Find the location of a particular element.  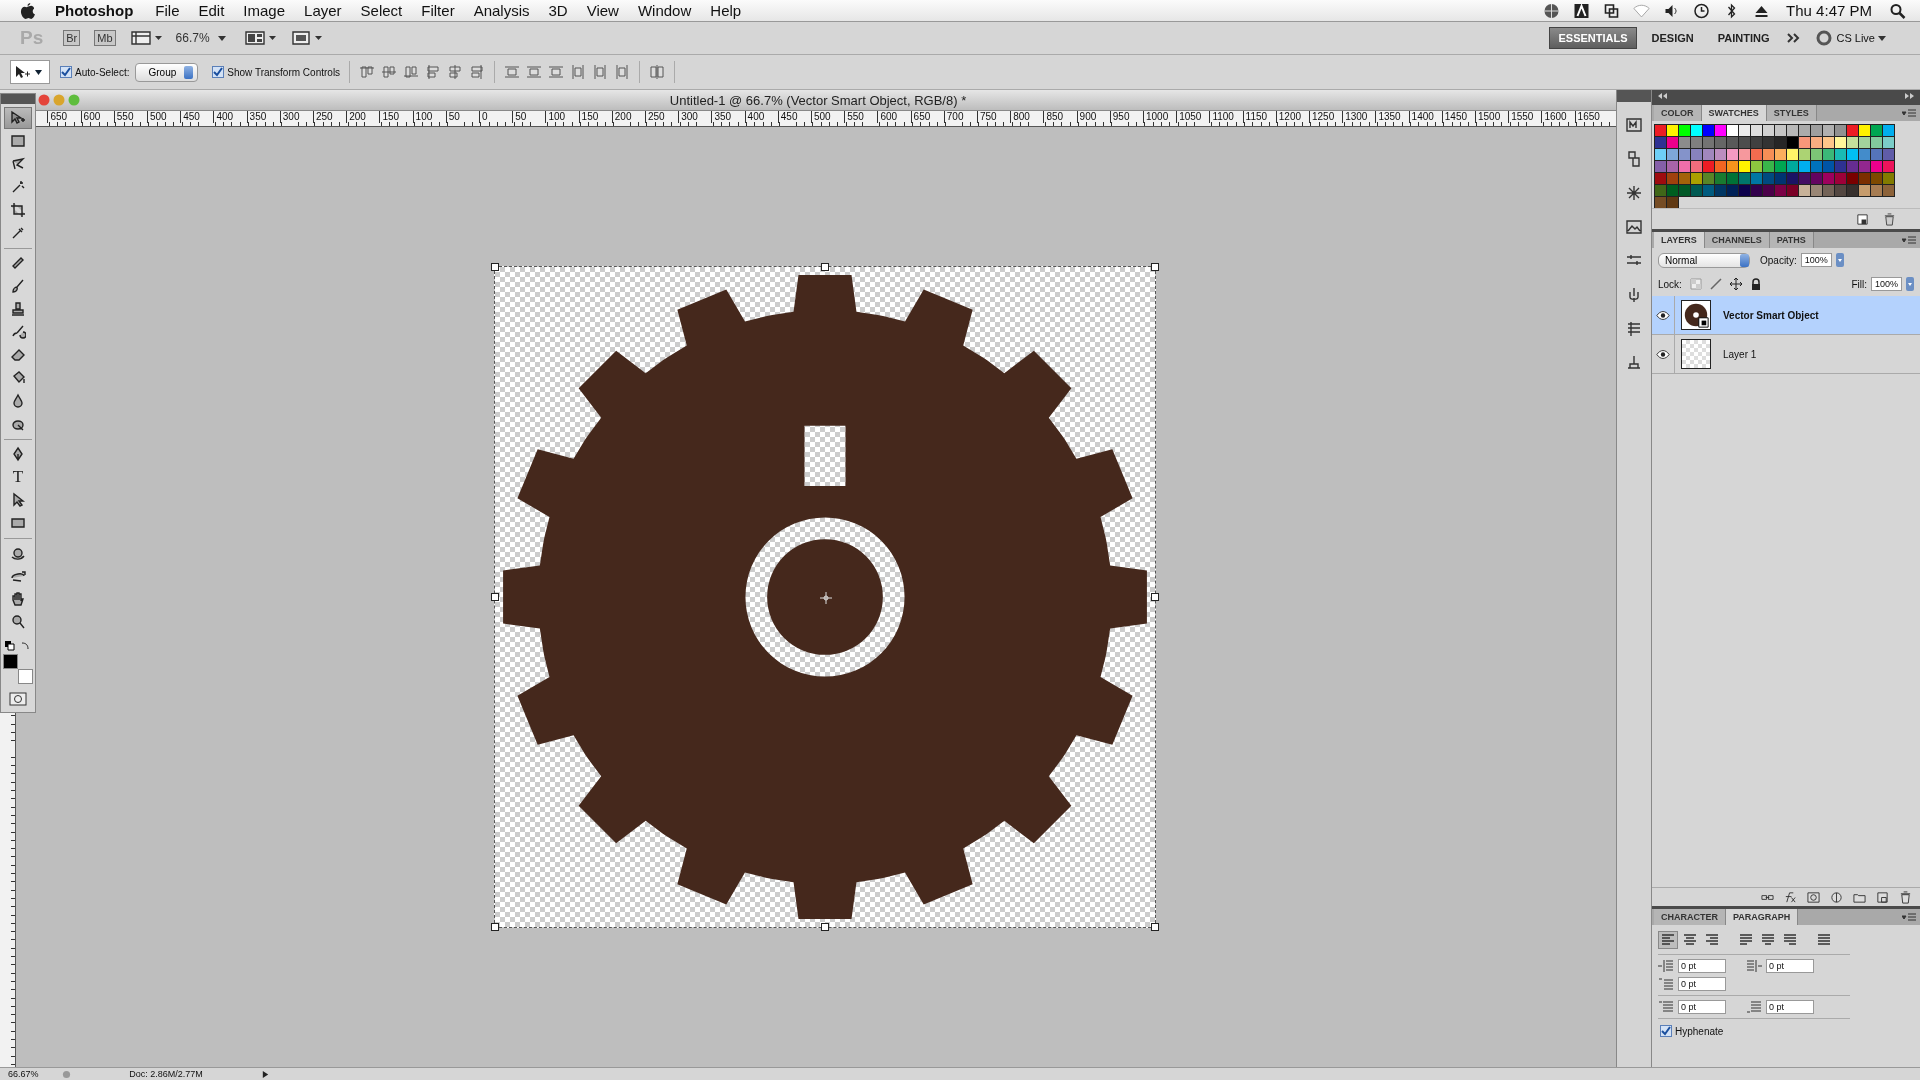

ruler-label: 1500 is located at coordinates (1488, 117).